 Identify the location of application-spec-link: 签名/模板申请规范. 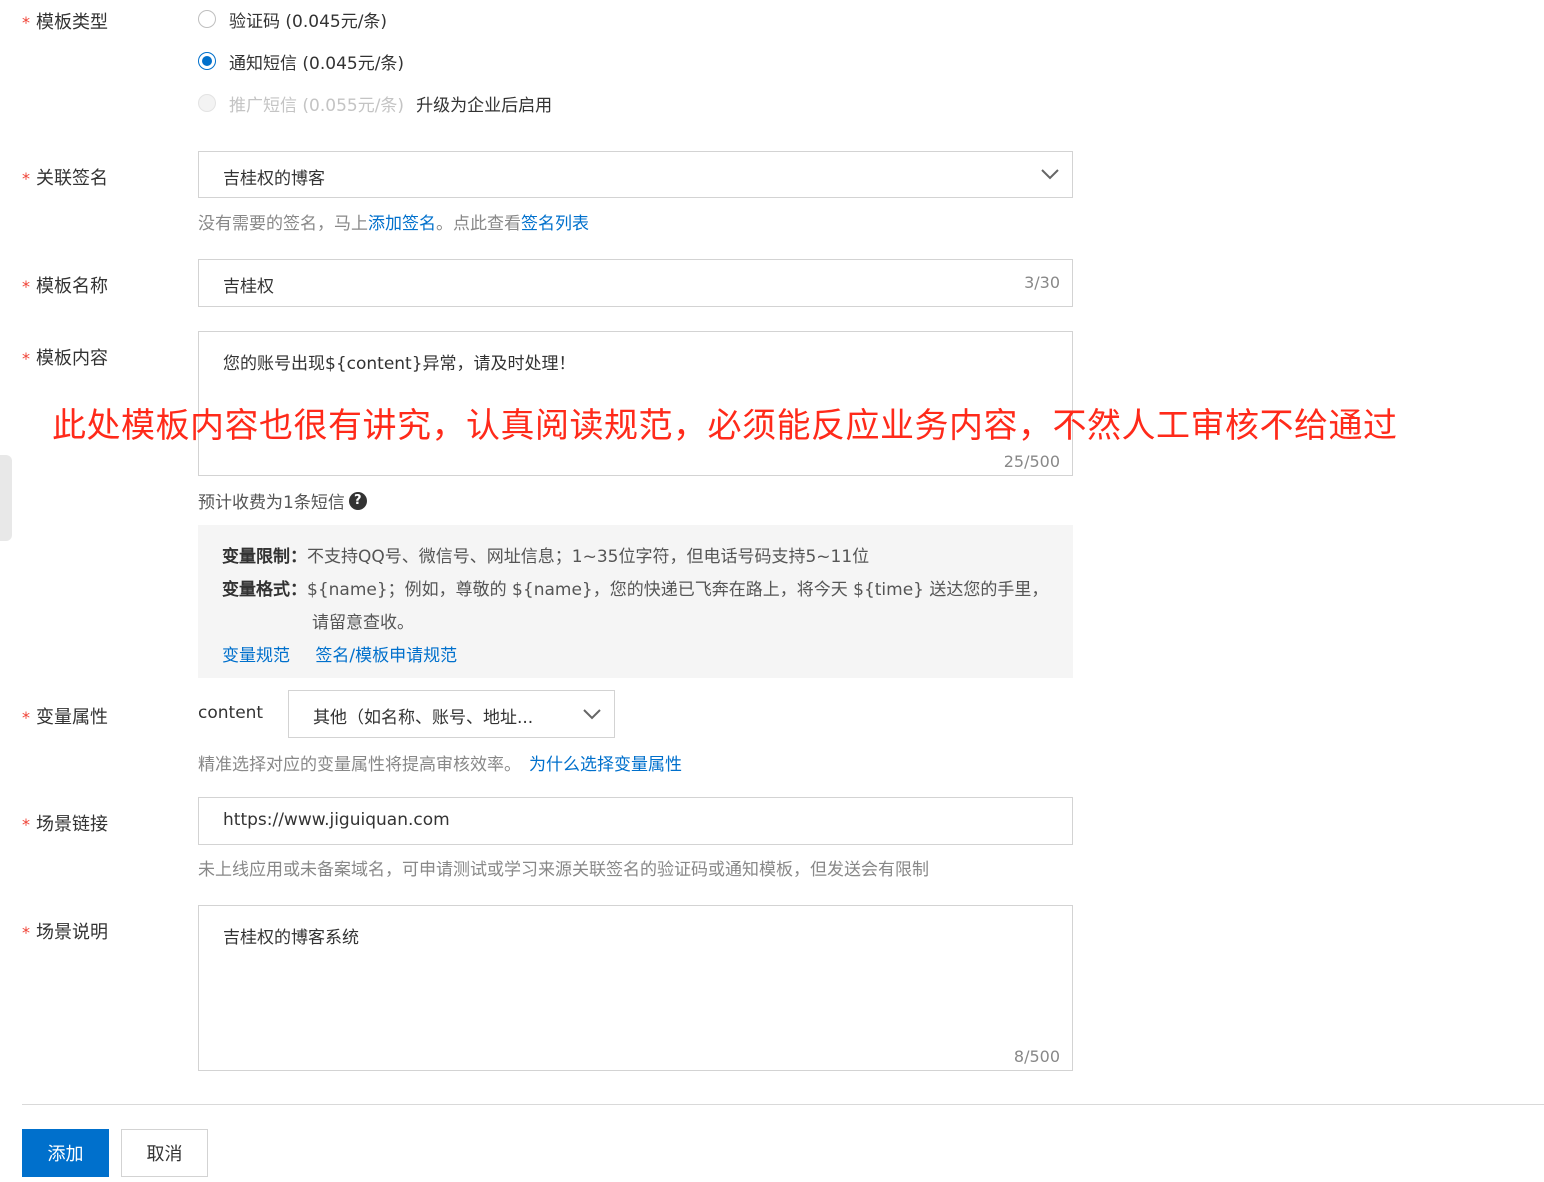
(386, 656).